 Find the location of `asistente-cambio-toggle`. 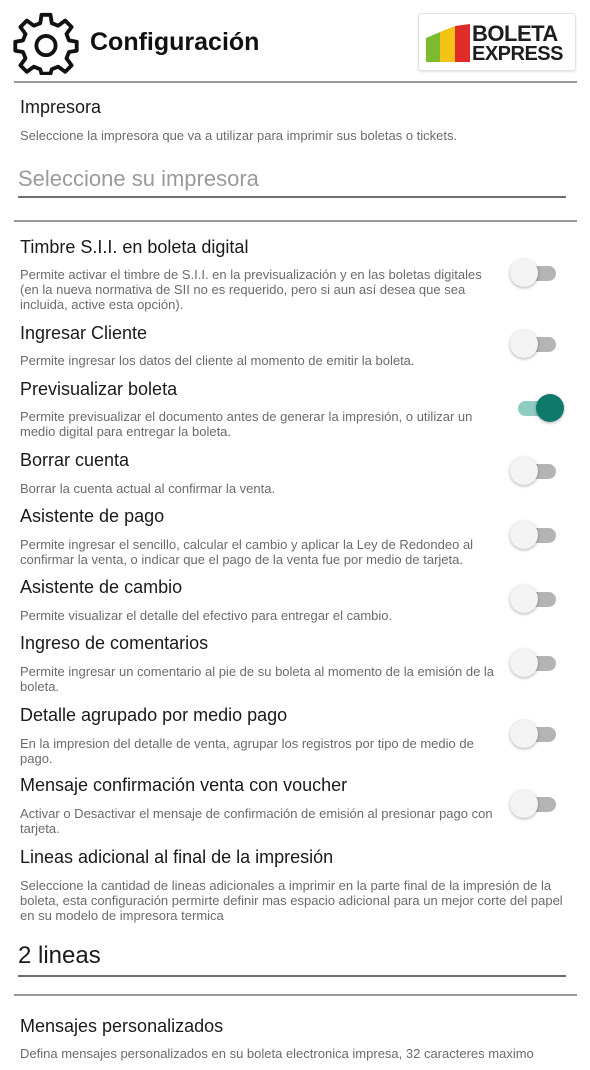

asistente-cambio-toggle is located at coordinates (534, 599).